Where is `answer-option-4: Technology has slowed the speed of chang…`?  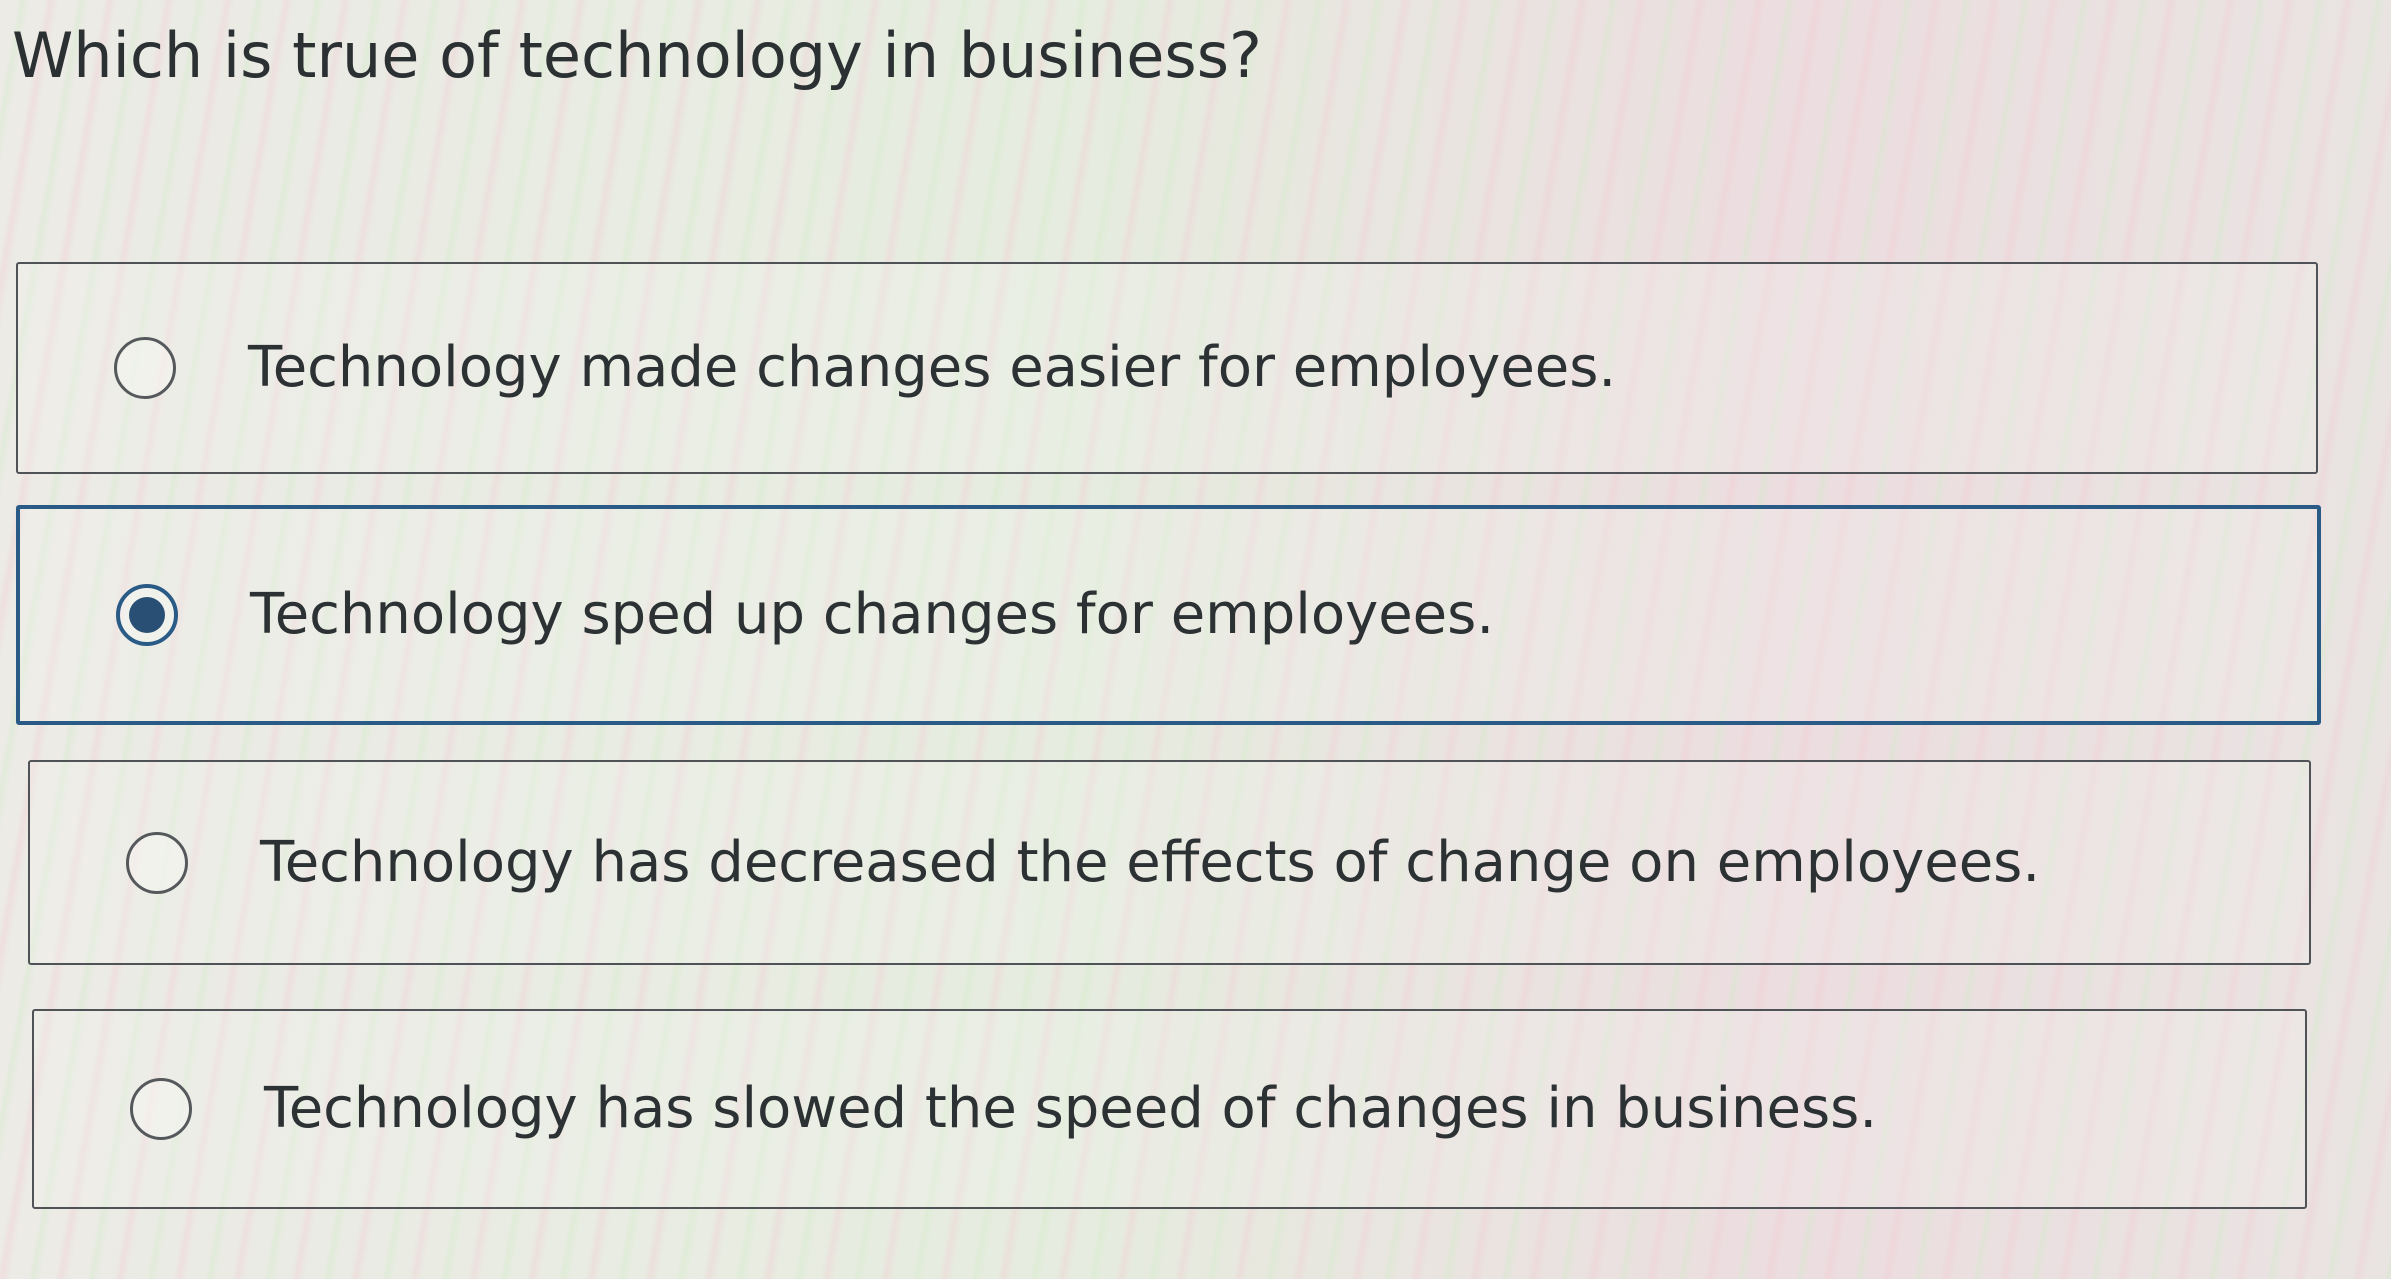
answer-option-4: Technology has slowed the speed of chang… is located at coordinates (1169, 1109).